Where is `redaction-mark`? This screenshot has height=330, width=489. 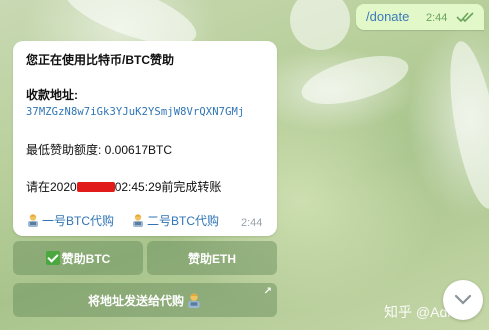 redaction-mark is located at coordinates (95, 187).